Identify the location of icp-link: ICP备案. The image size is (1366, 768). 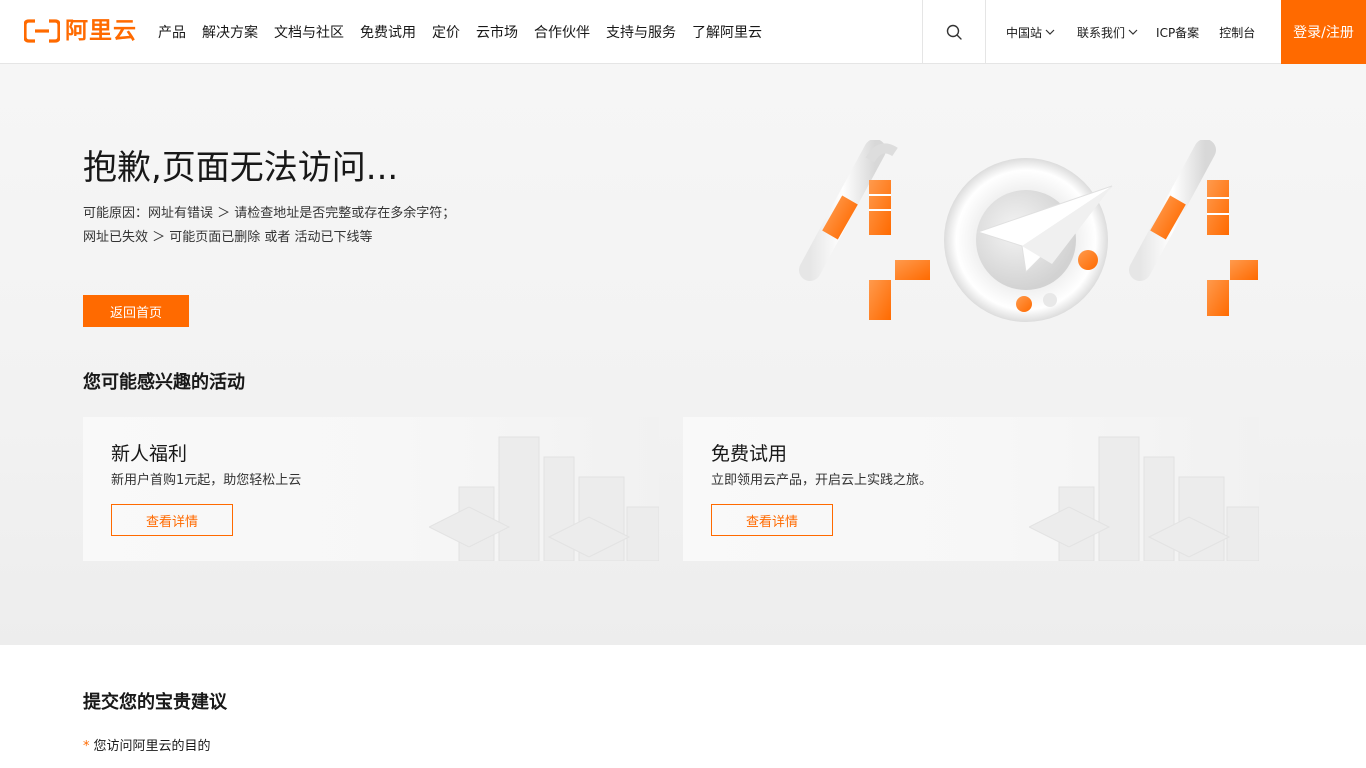
(1177, 32).